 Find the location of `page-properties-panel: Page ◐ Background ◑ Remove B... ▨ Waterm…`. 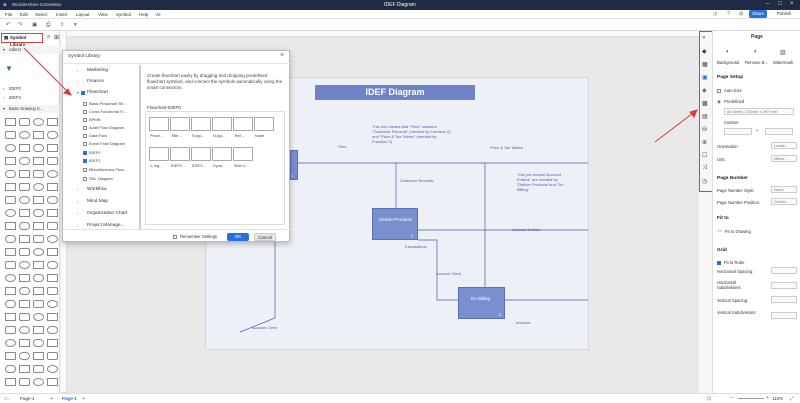

page-properties-panel: Page ◐ Background ◑ Remove B... ▨ Waterm… is located at coordinates (756, 212).